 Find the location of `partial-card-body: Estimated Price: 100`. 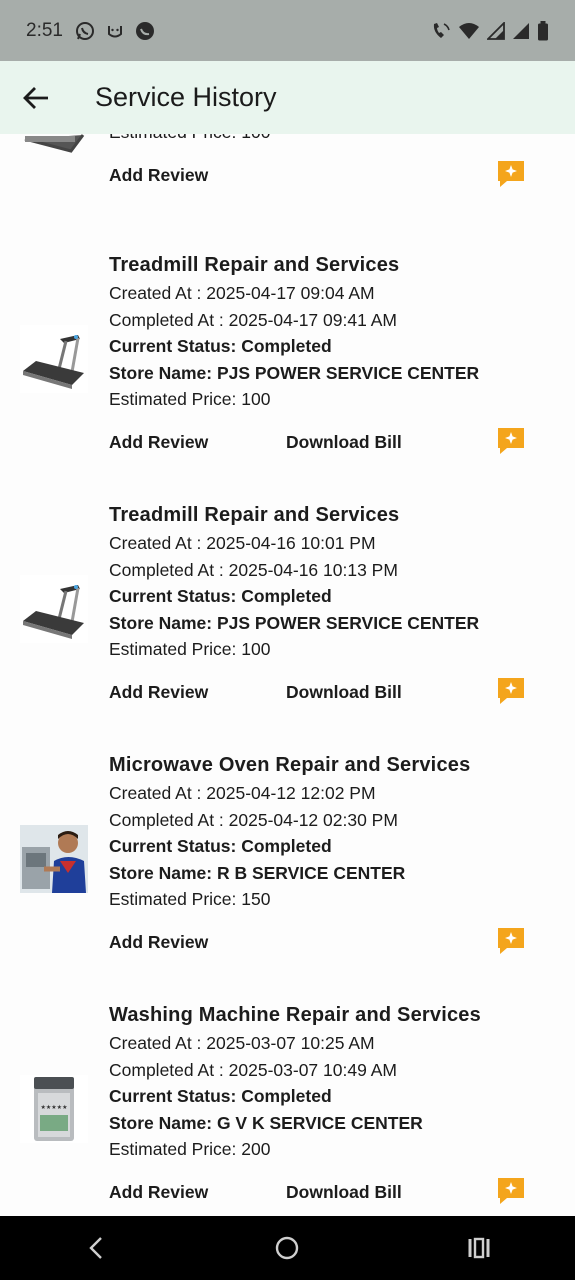

partial-card-body: Estimated Price: 100 is located at coordinates (334, 140).